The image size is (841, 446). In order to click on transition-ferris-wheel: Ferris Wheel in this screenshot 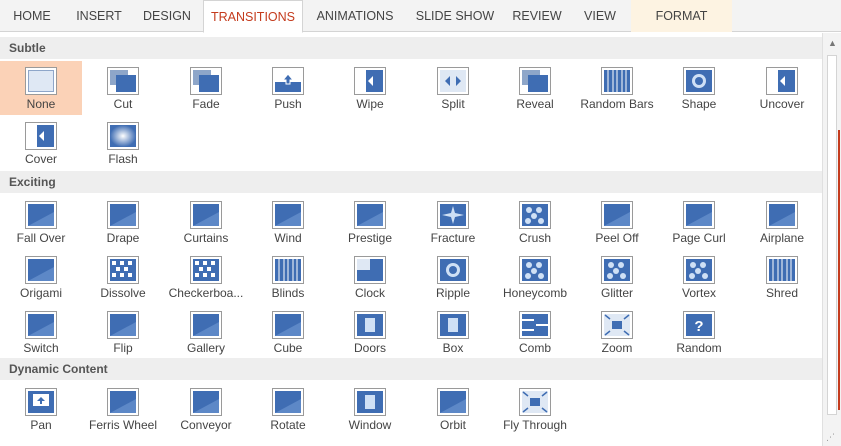, I will do `click(123, 409)`.